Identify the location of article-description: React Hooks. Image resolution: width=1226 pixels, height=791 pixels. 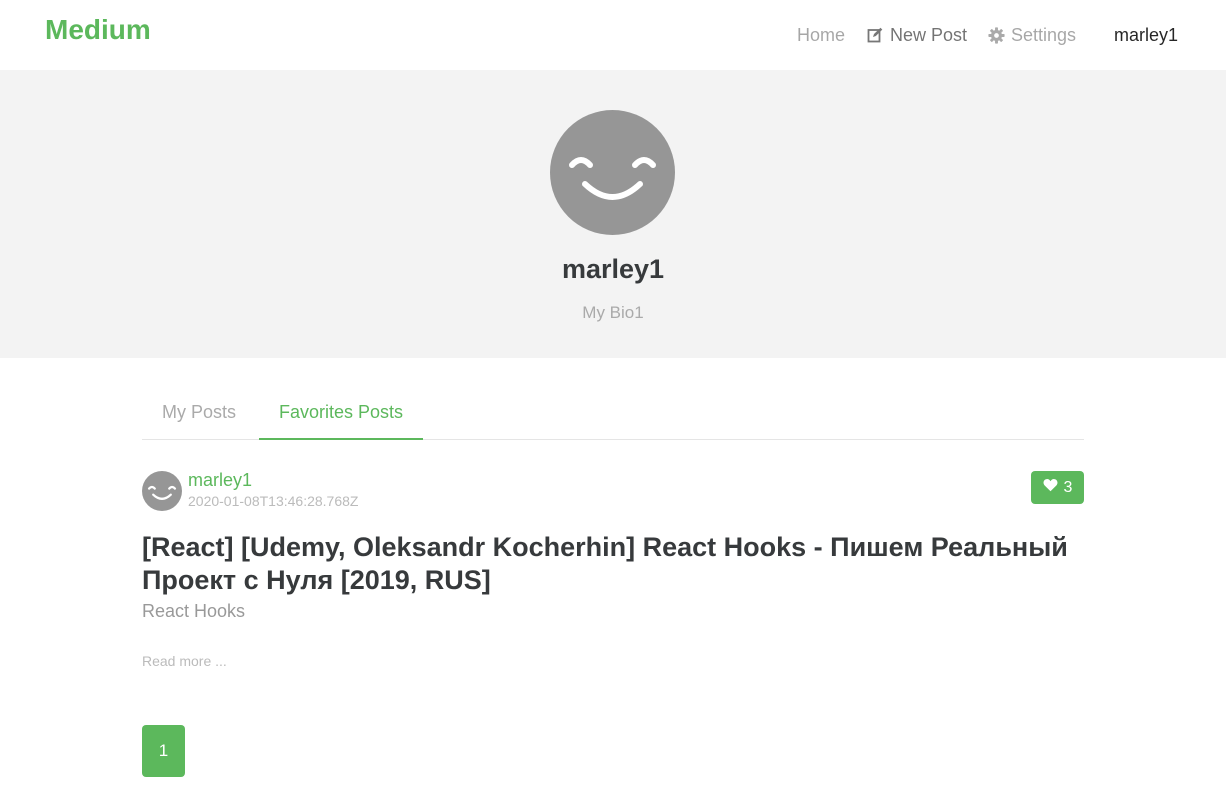
(194, 611).